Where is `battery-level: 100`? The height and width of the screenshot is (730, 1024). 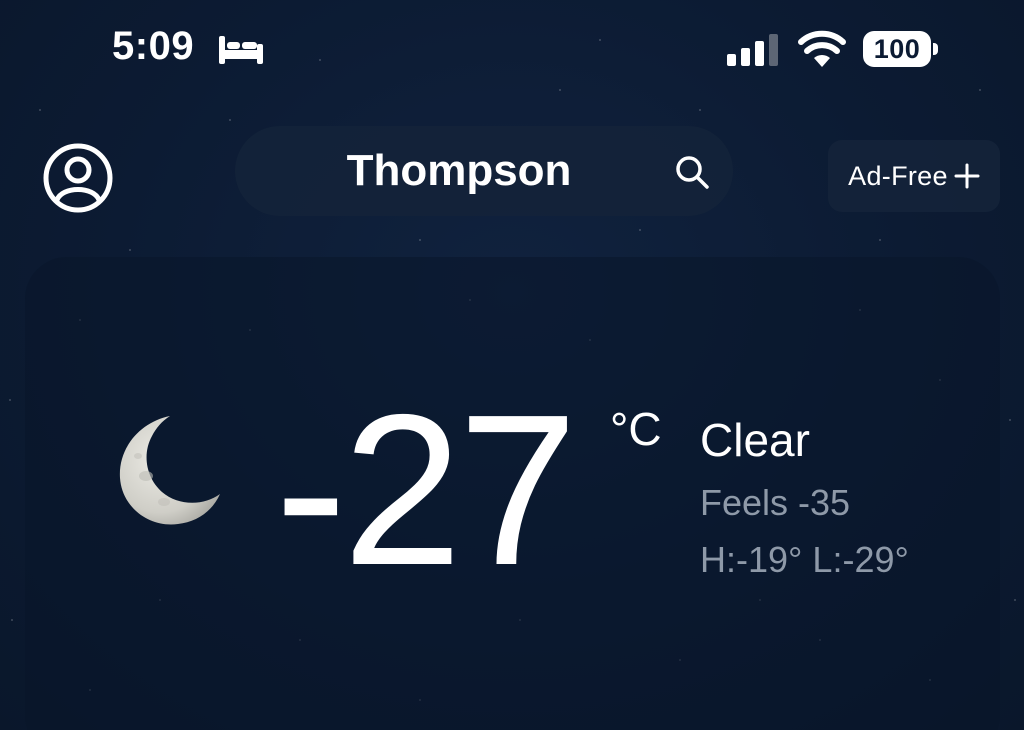 battery-level: 100 is located at coordinates (897, 48).